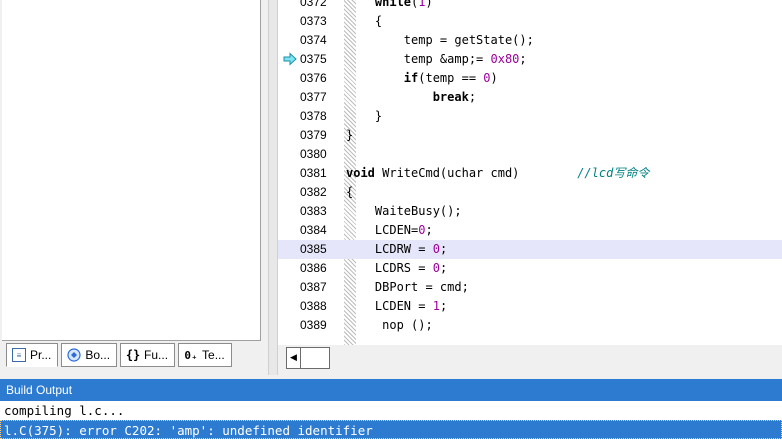 This screenshot has height=447, width=782. What do you see at coordinates (389, 230) in the screenshot?
I see `code-text: LCDEN=0;` at bounding box center [389, 230].